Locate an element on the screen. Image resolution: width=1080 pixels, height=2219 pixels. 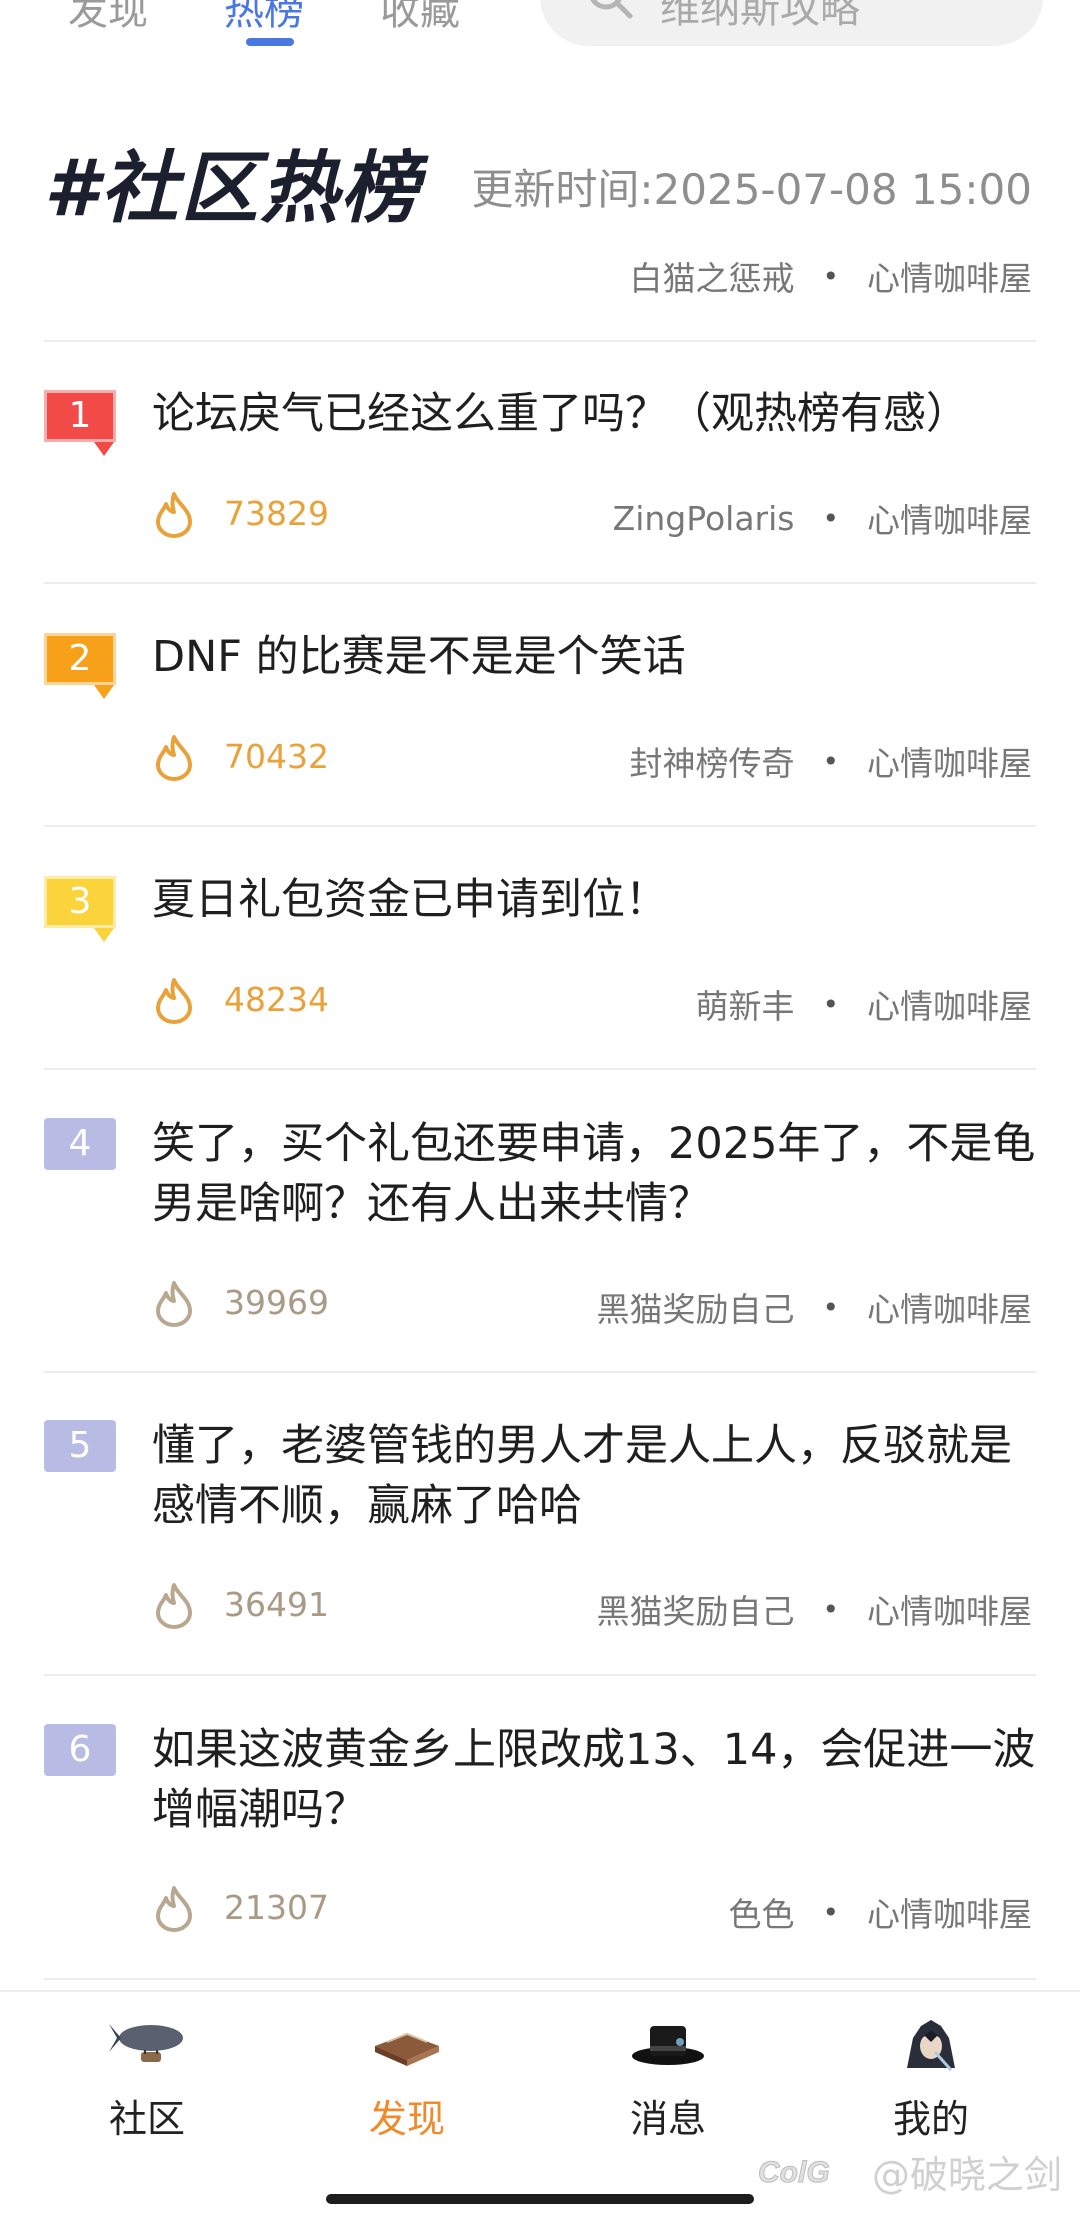
top-tab-bar: 发现 热榜 收藏 维纳斯攻略 is located at coordinates (540, 34).